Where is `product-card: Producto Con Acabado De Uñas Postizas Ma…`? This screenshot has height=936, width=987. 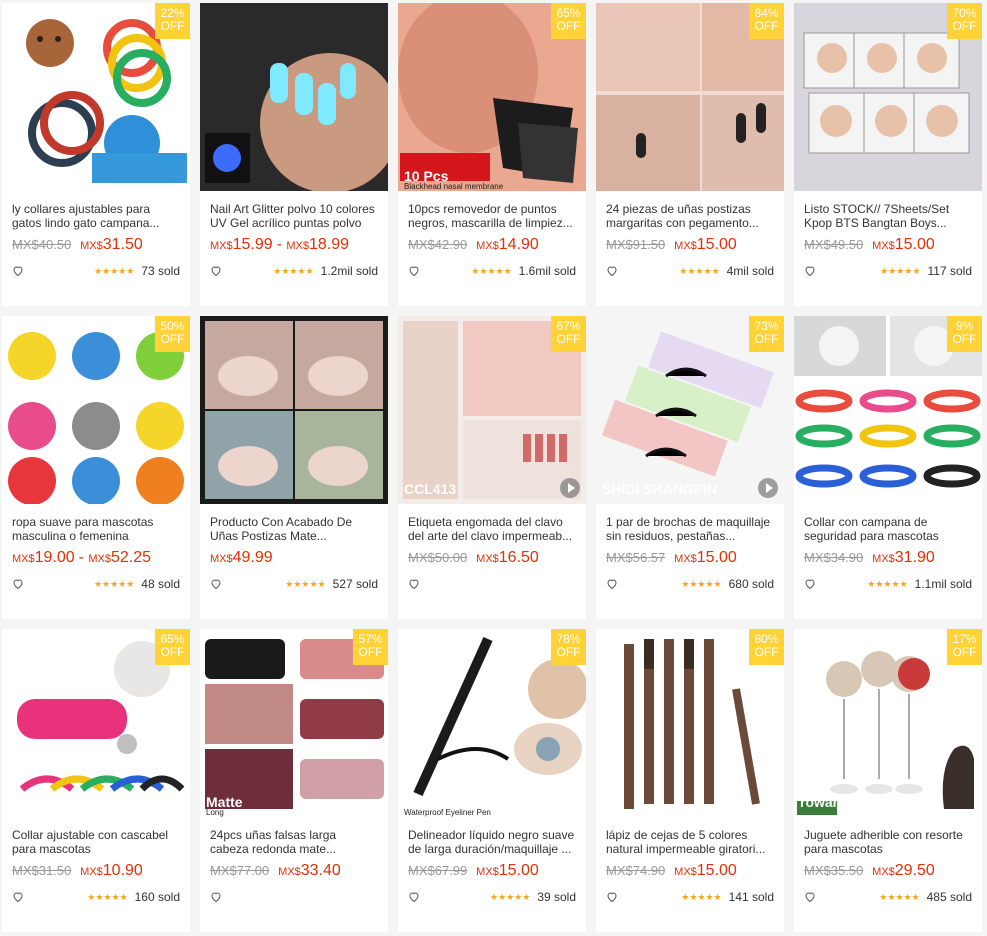 product-card: Producto Con Acabado De Uñas Postizas Ma… is located at coordinates (294, 467).